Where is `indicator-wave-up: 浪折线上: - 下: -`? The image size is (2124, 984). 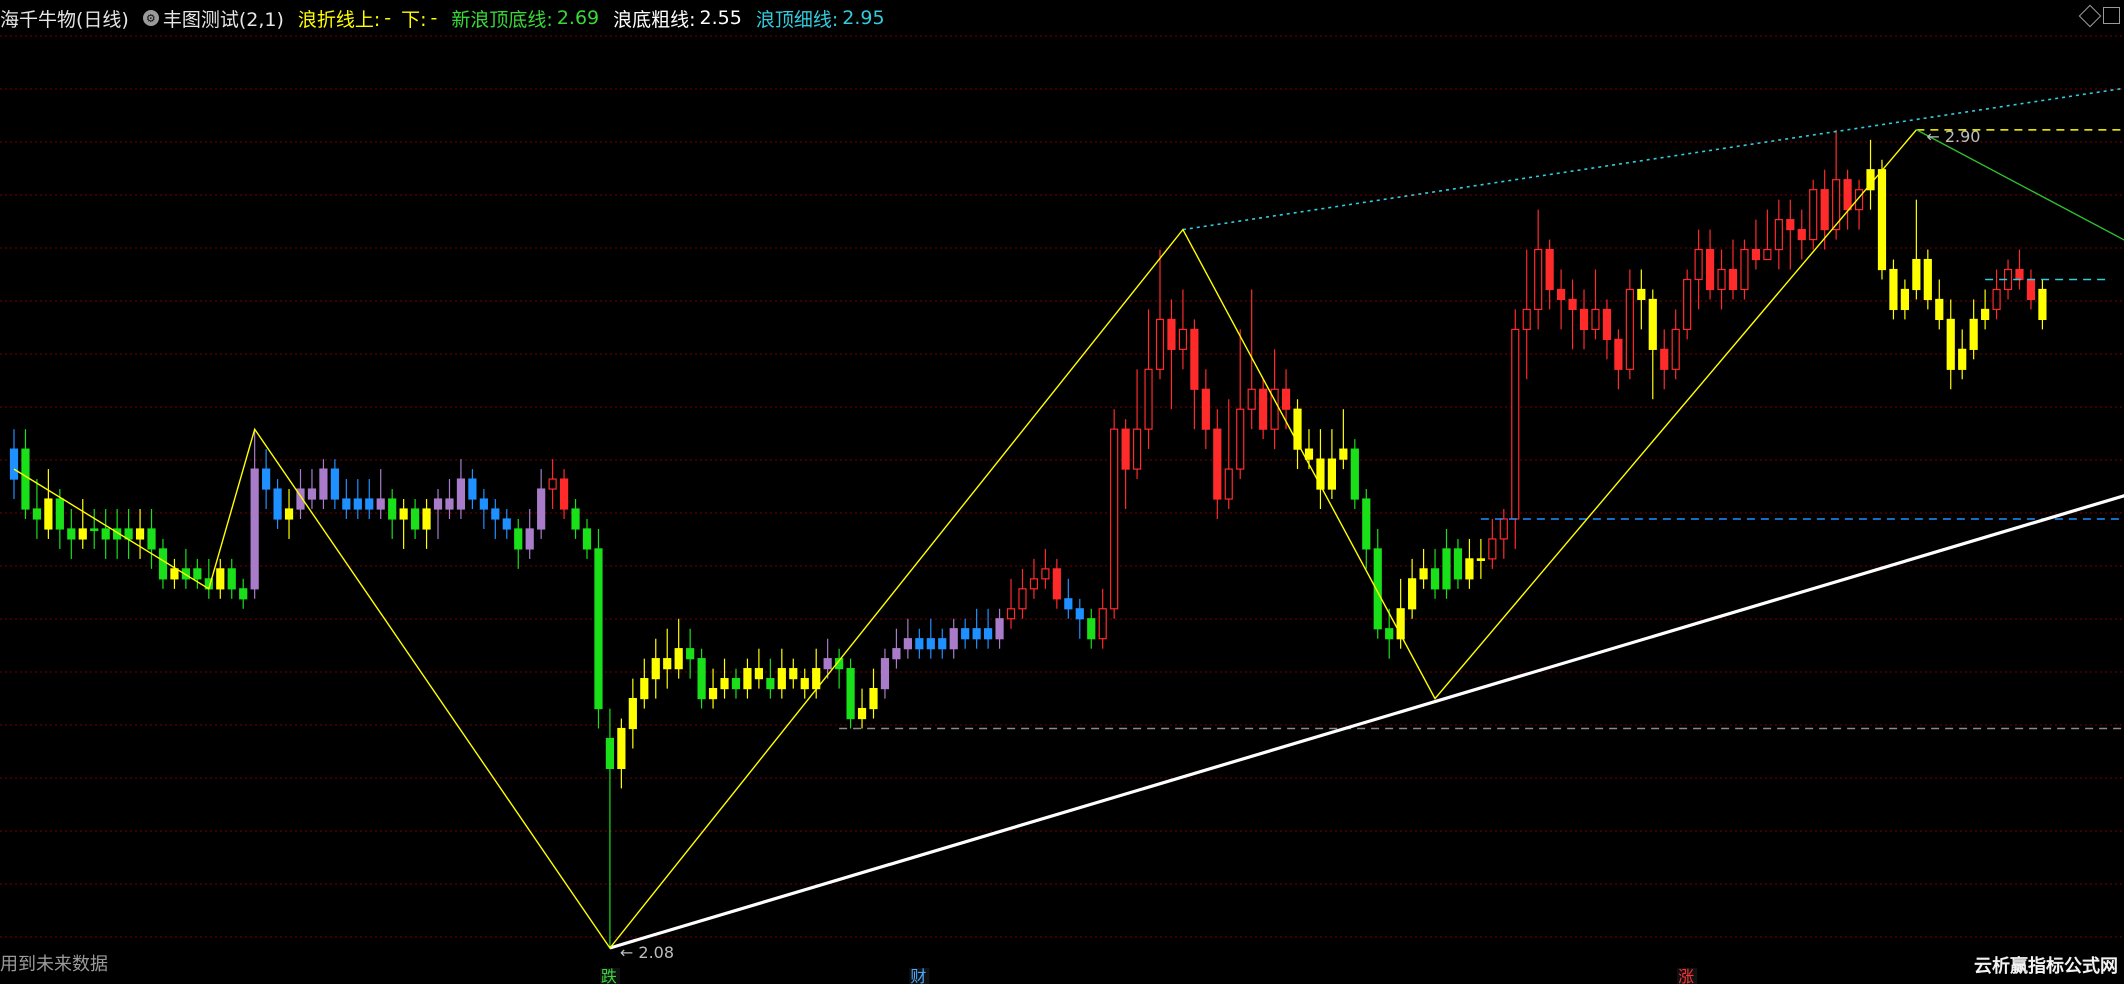 indicator-wave-up: 浪折线上: - 下: - is located at coordinates (368, 18).